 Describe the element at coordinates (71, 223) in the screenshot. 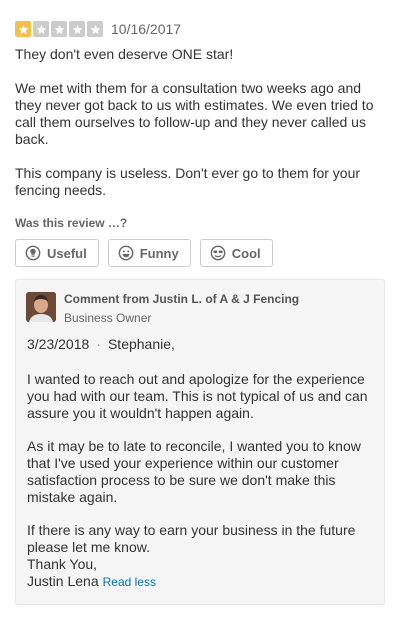

I see `vote-prompt: Was this review …?` at that location.